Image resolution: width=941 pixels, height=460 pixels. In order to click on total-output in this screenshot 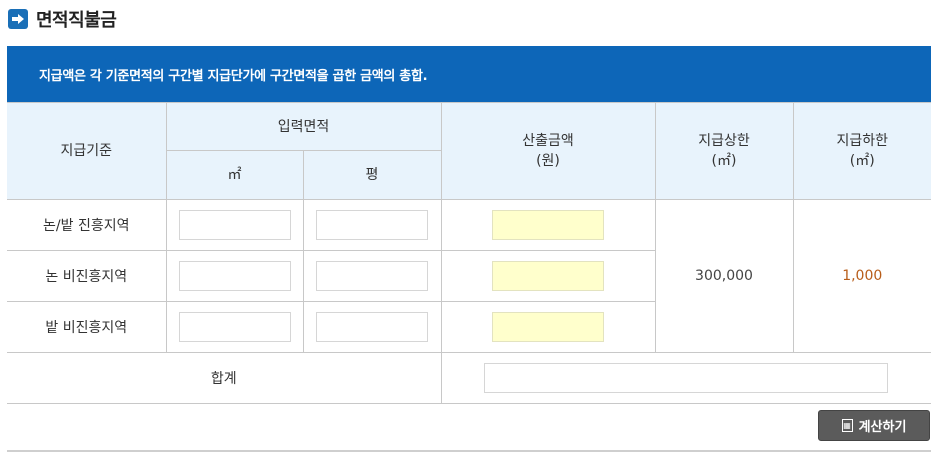, I will do `click(685, 378)`.